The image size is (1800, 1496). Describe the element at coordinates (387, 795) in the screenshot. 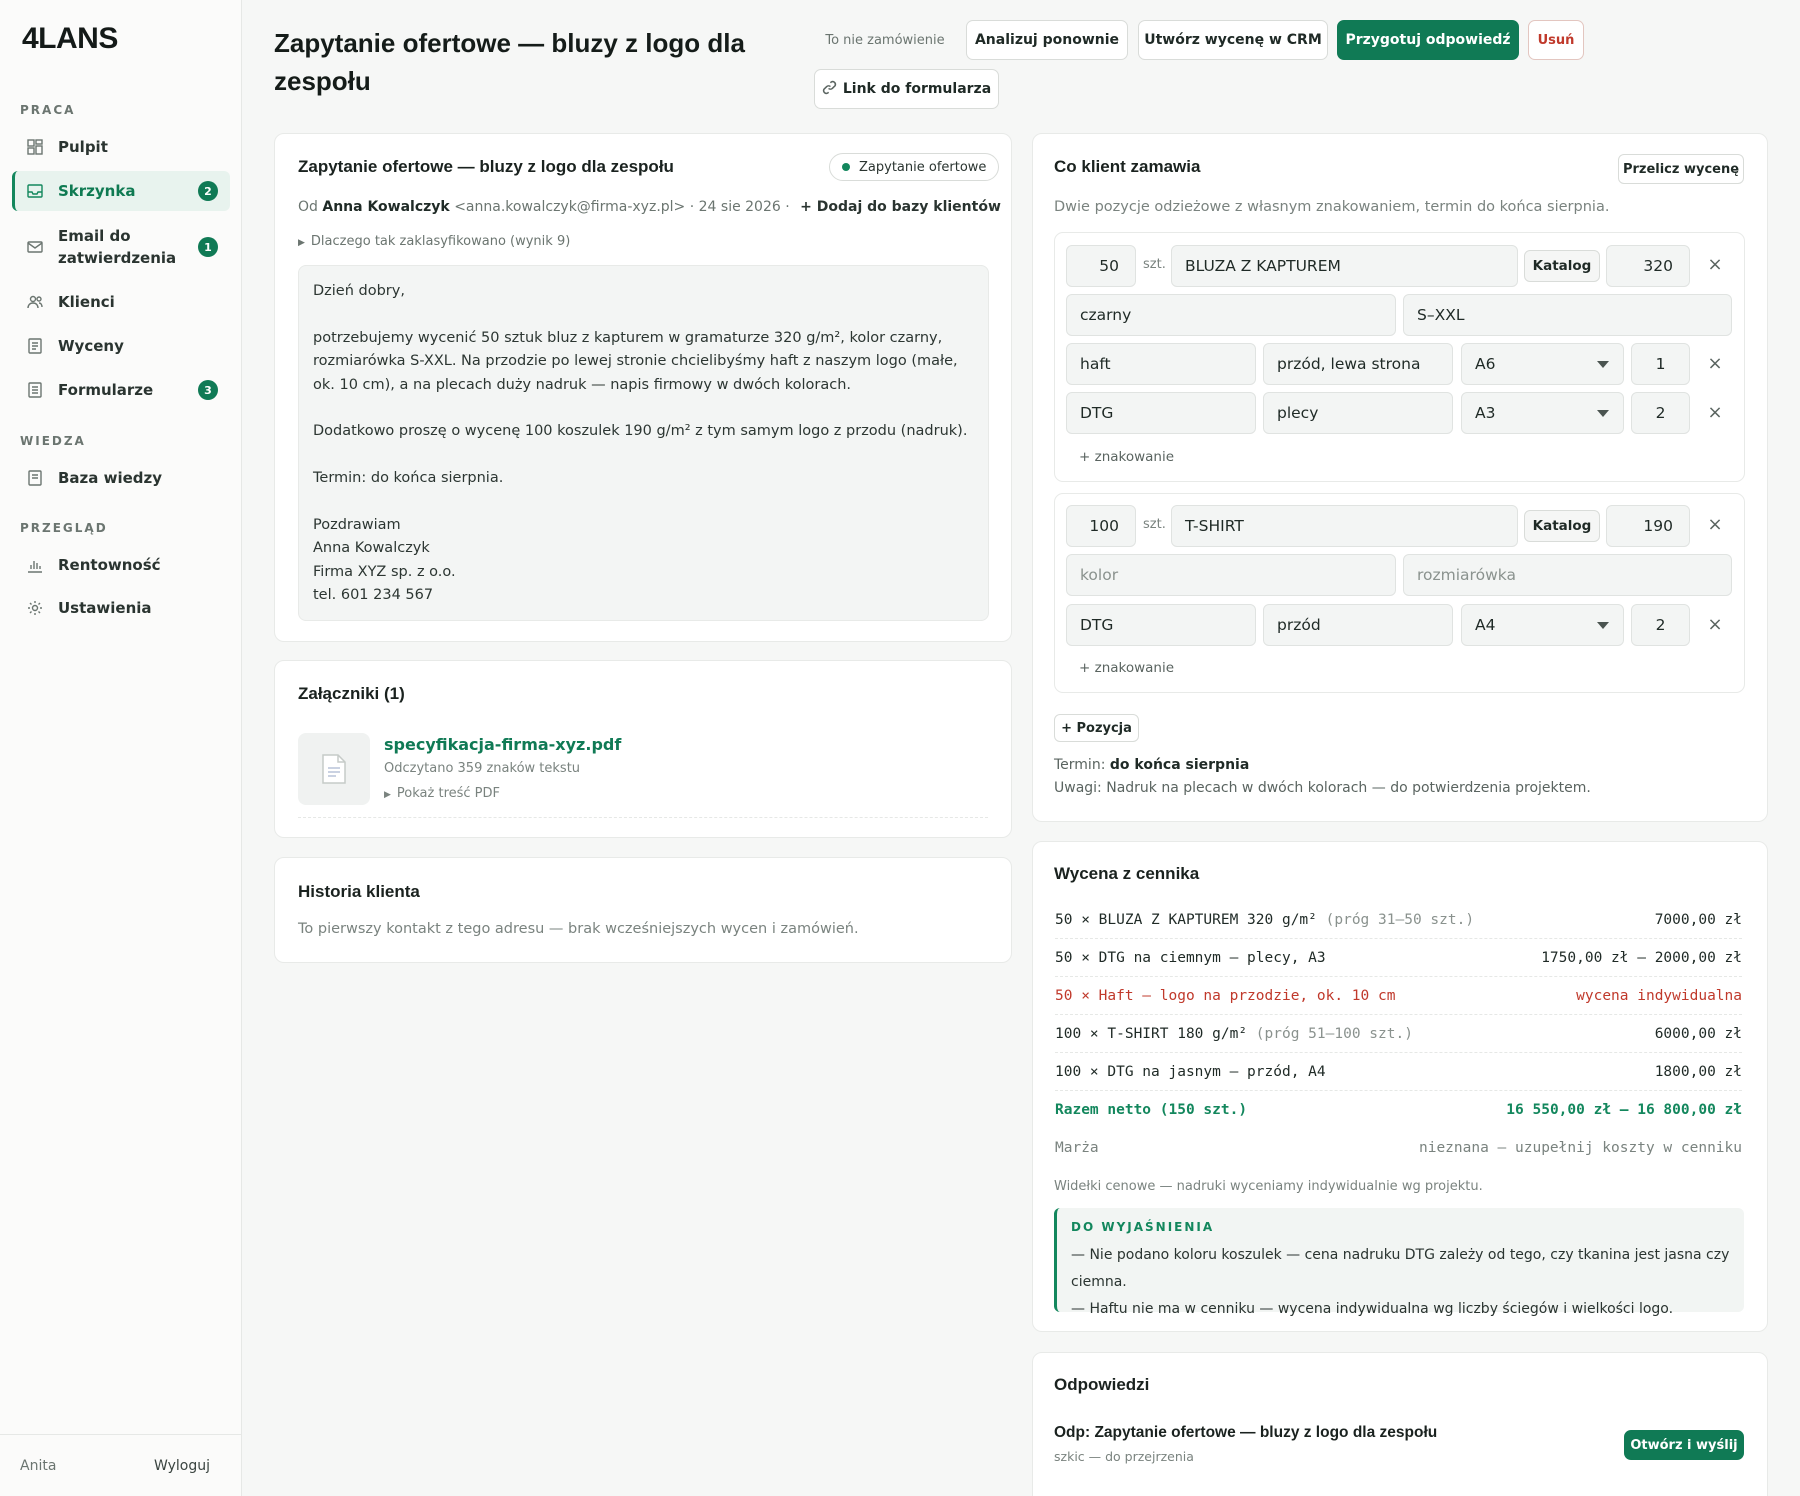

I see `triangle-right-icon: ▶` at that location.